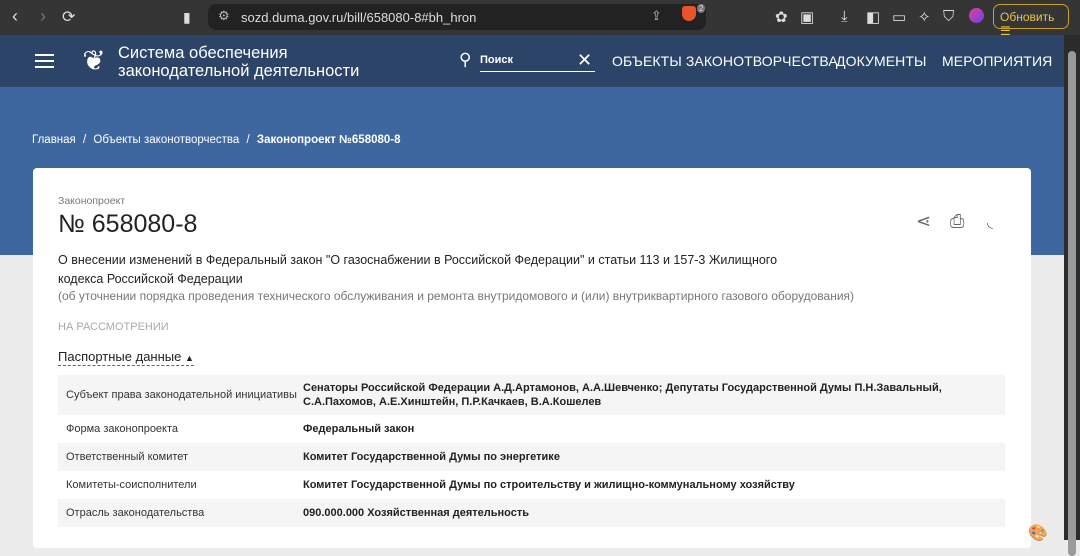  Describe the element at coordinates (881, 61) in the screenshot. I see `nav-documents: ДОКУМЕНТЫ` at that location.